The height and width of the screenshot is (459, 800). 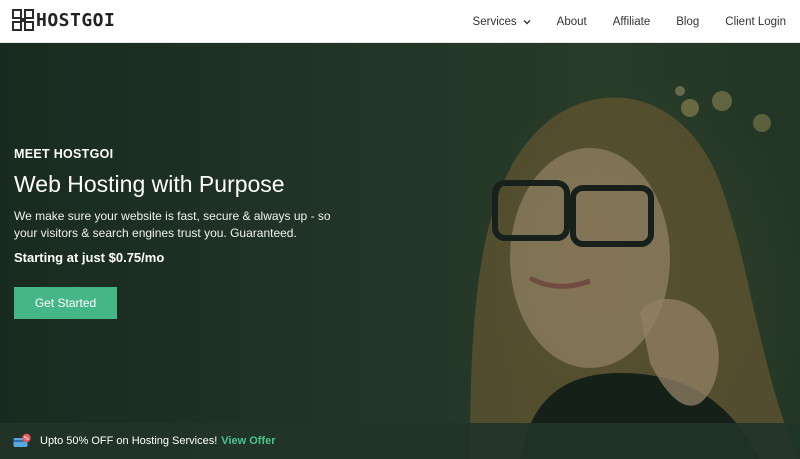 What do you see at coordinates (494, 21) in the screenshot?
I see `nav-item-label: Services` at bounding box center [494, 21].